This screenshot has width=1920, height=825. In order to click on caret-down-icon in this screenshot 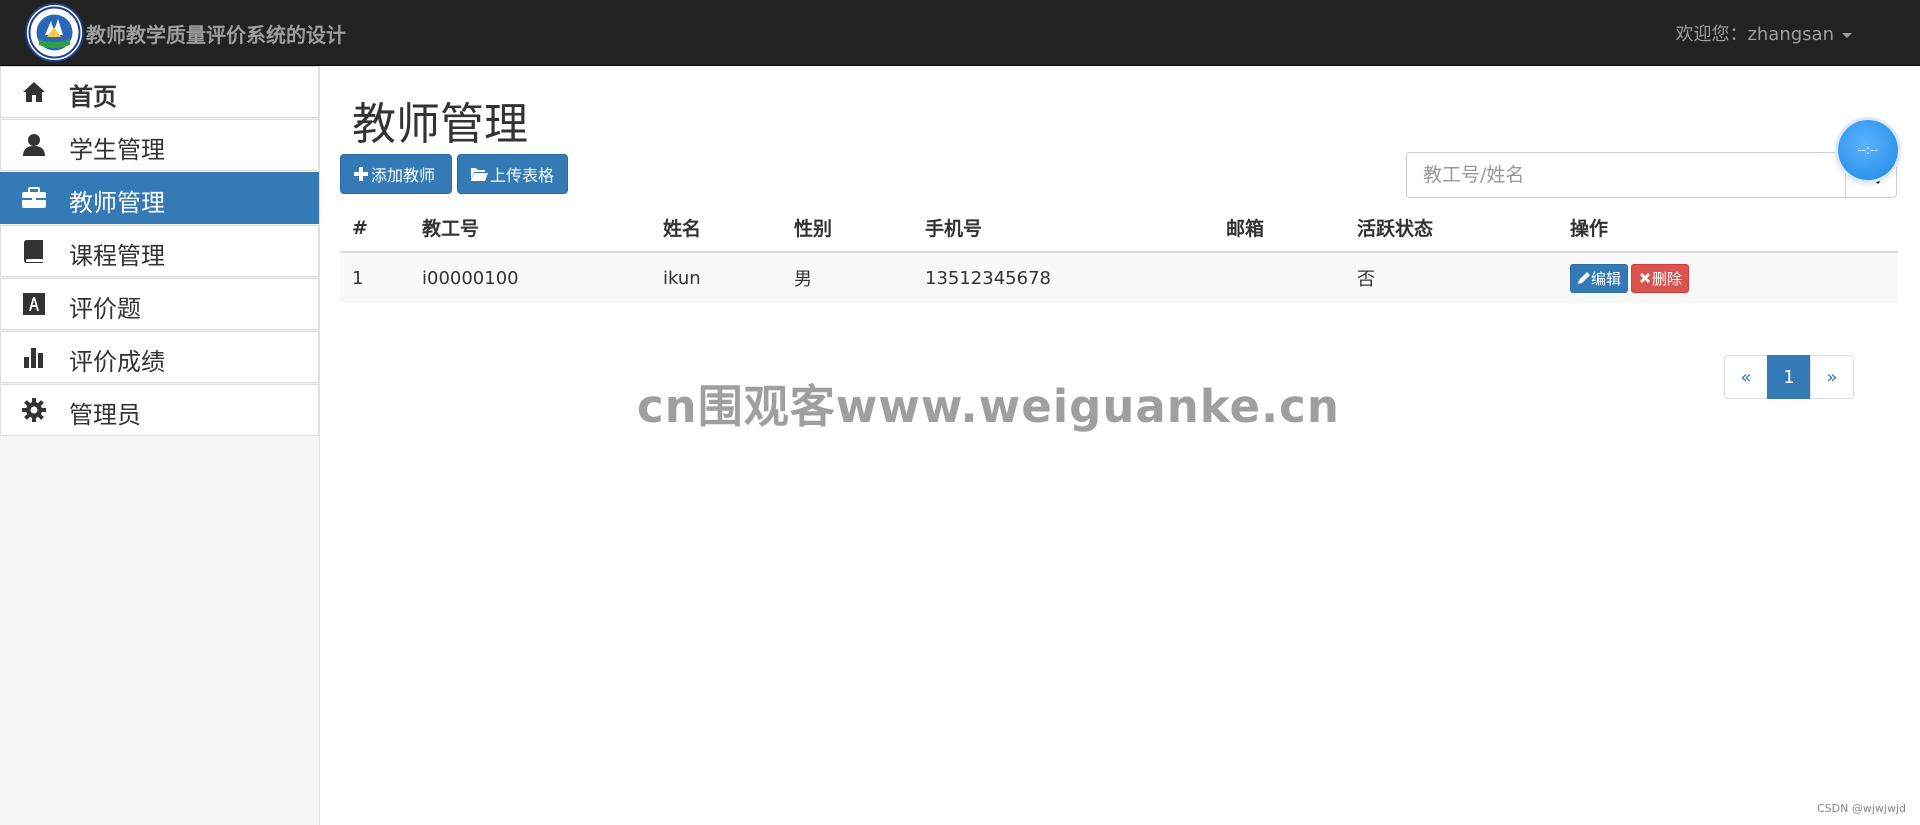, I will do `click(1847, 35)`.